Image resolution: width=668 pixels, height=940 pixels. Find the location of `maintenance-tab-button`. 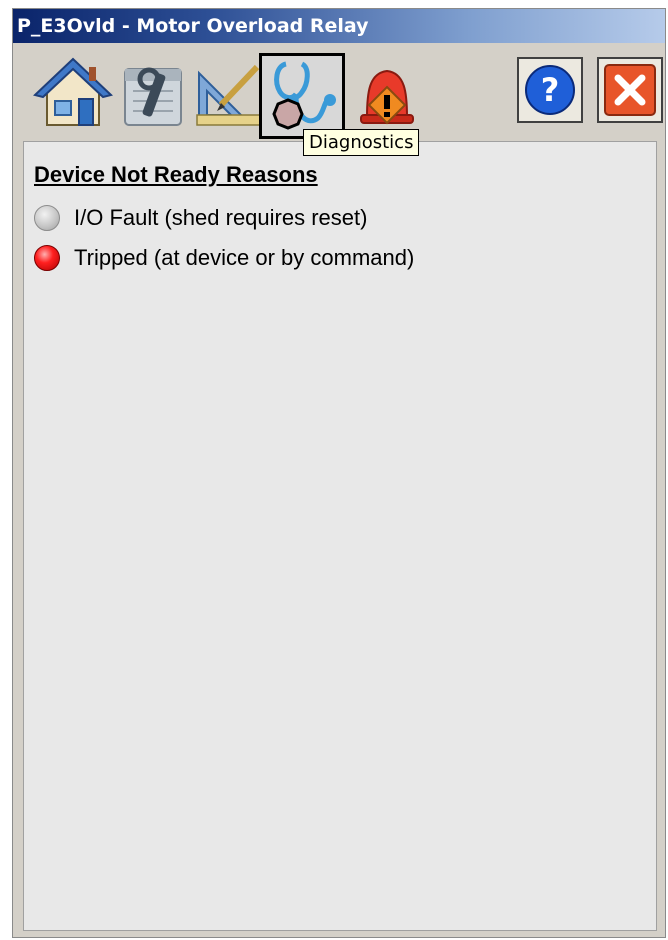

maintenance-tab-button is located at coordinates (153, 93).